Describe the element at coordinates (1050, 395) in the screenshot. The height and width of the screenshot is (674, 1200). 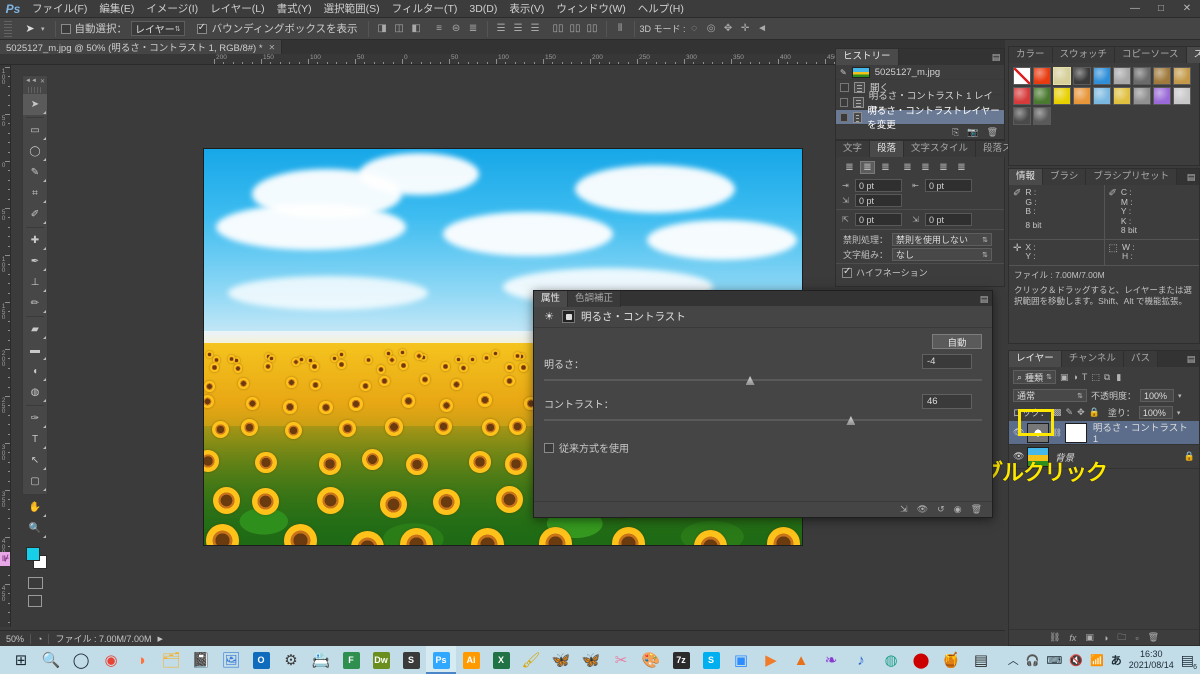
I see `blend-mode-dropdown: 通常 ⇅` at that location.